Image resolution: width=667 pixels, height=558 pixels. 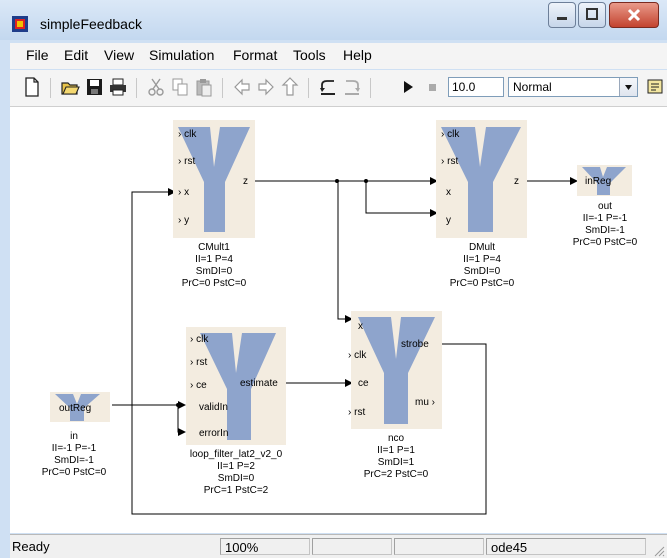 I want to click on port-label: › ce, so click(x=198, y=385).